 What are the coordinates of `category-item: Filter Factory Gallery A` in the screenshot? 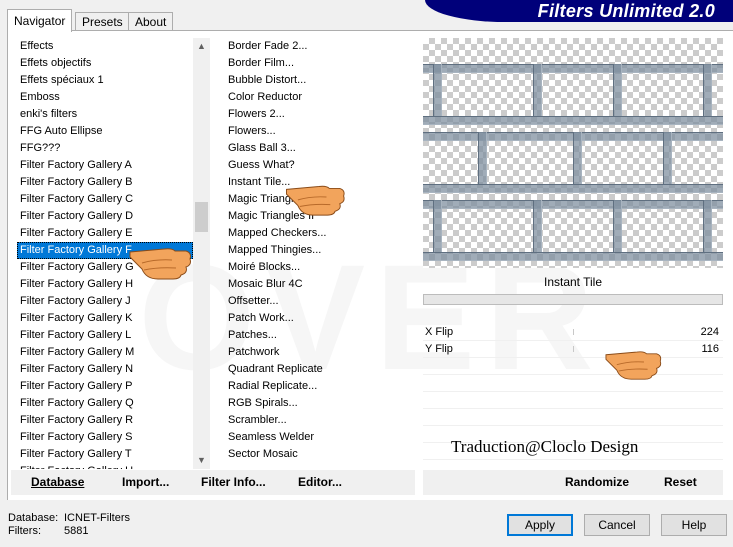 It's located at (105, 165).